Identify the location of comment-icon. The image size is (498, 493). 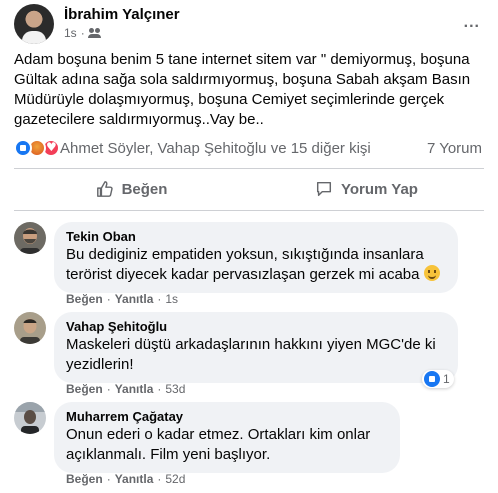
(324, 189).